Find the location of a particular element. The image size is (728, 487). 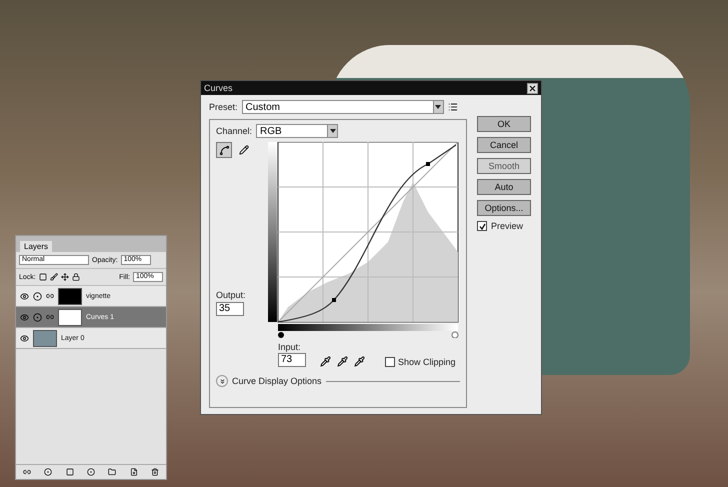

trash-icon is located at coordinates (155, 472).